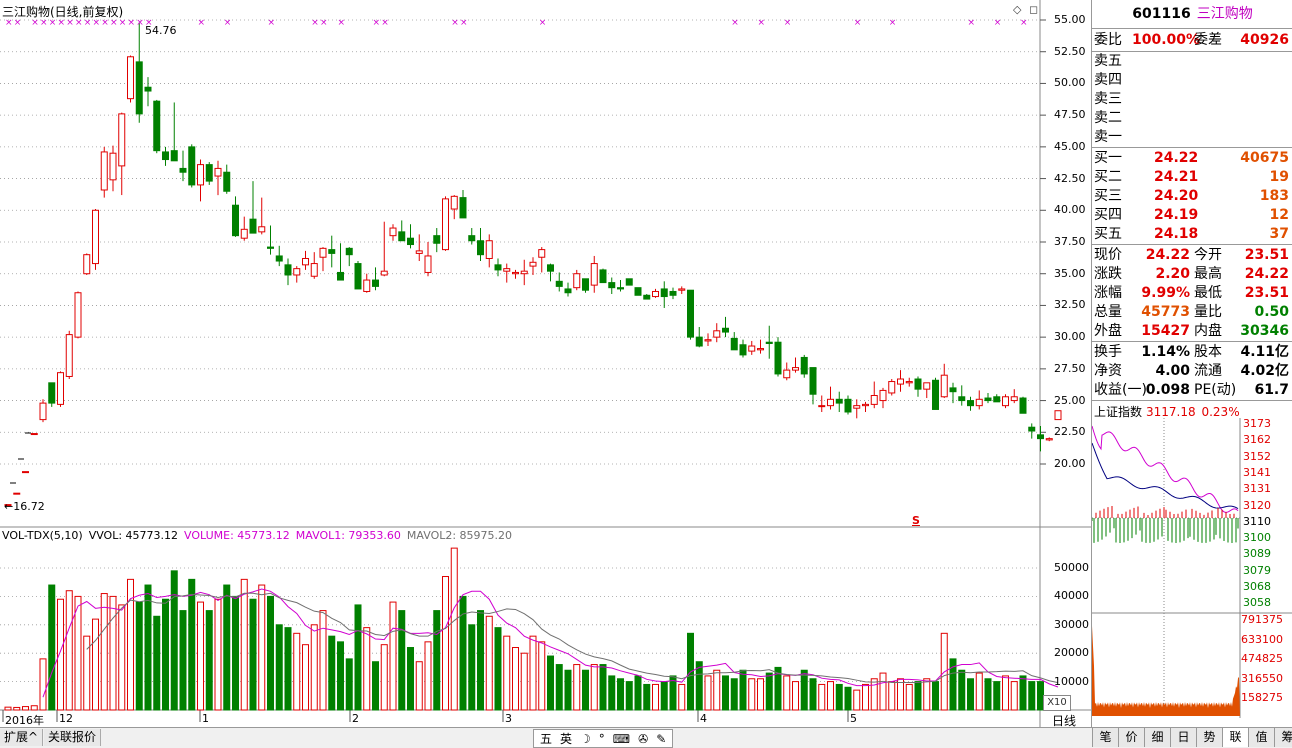  Describe the element at coordinates (661, 739) in the screenshot. I see `wrench-icon: ✎` at that location.